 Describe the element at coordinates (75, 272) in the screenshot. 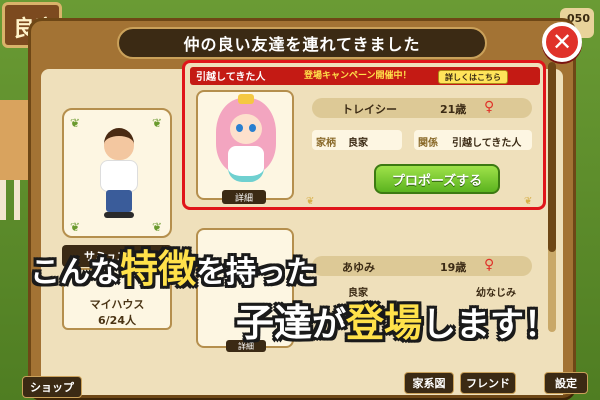

I see `promo-text: こんな` at that location.